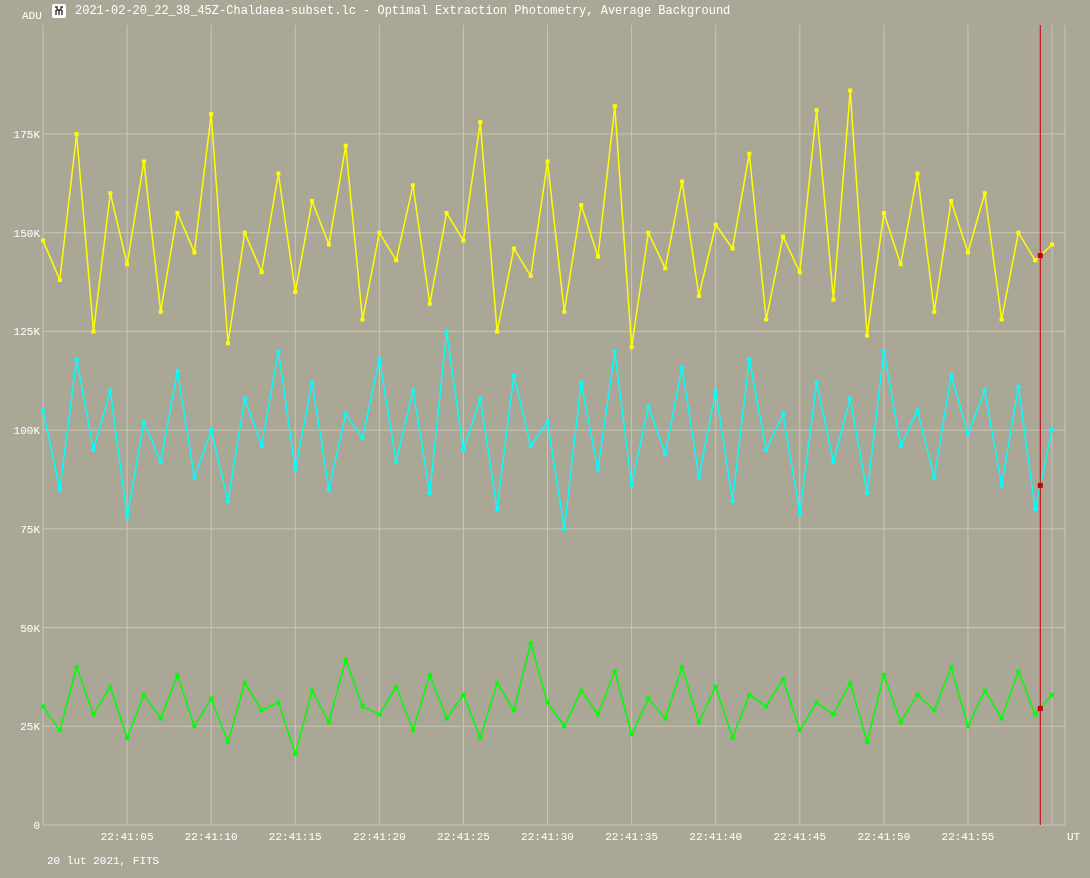 The width and height of the screenshot is (1090, 878). I want to click on y-tick-label: 125K, so click(26, 332).